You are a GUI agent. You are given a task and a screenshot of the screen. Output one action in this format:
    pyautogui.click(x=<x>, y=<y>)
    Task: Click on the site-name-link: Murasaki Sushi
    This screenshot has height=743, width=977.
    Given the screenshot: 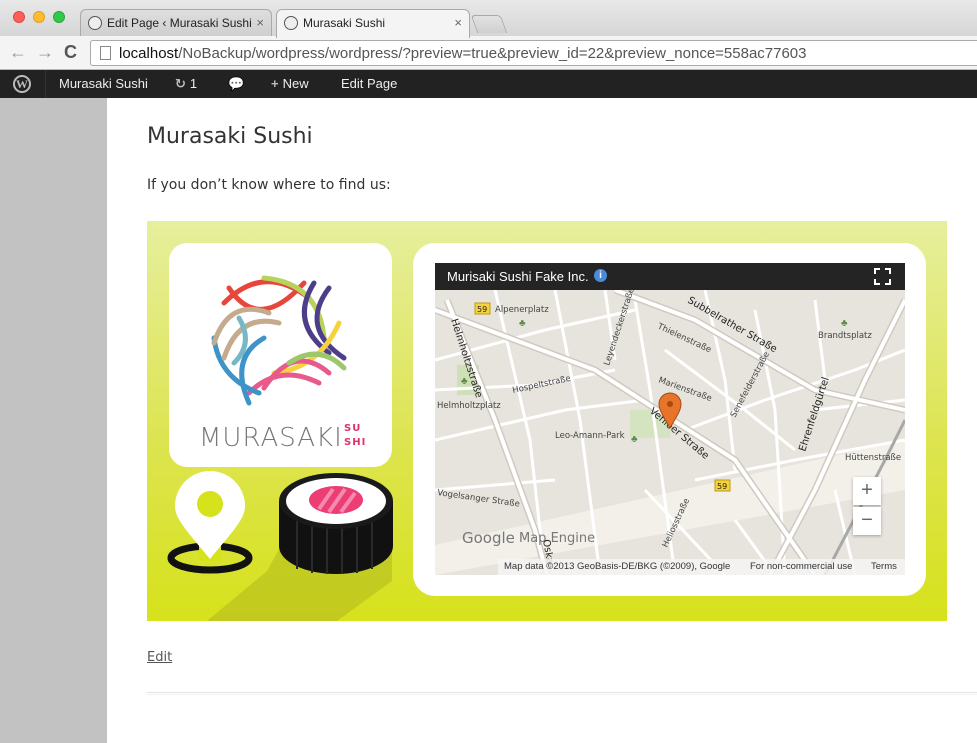 What is the action you would take?
    pyautogui.click(x=103, y=84)
    